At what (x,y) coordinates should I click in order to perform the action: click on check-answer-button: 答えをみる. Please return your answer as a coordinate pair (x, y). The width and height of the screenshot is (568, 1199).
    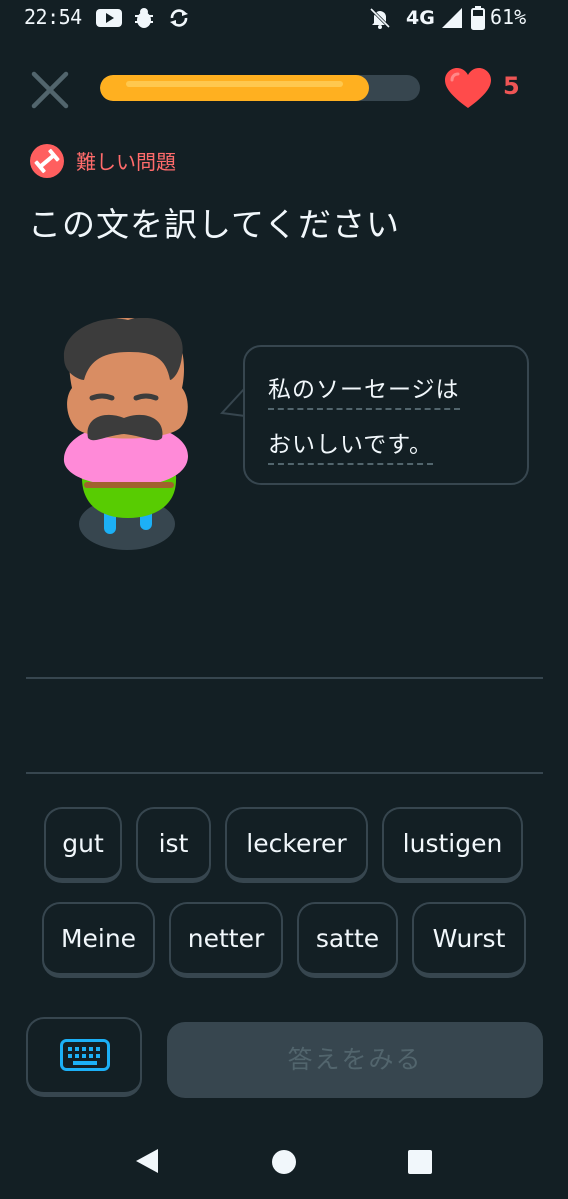
    Looking at the image, I should click on (355, 1060).